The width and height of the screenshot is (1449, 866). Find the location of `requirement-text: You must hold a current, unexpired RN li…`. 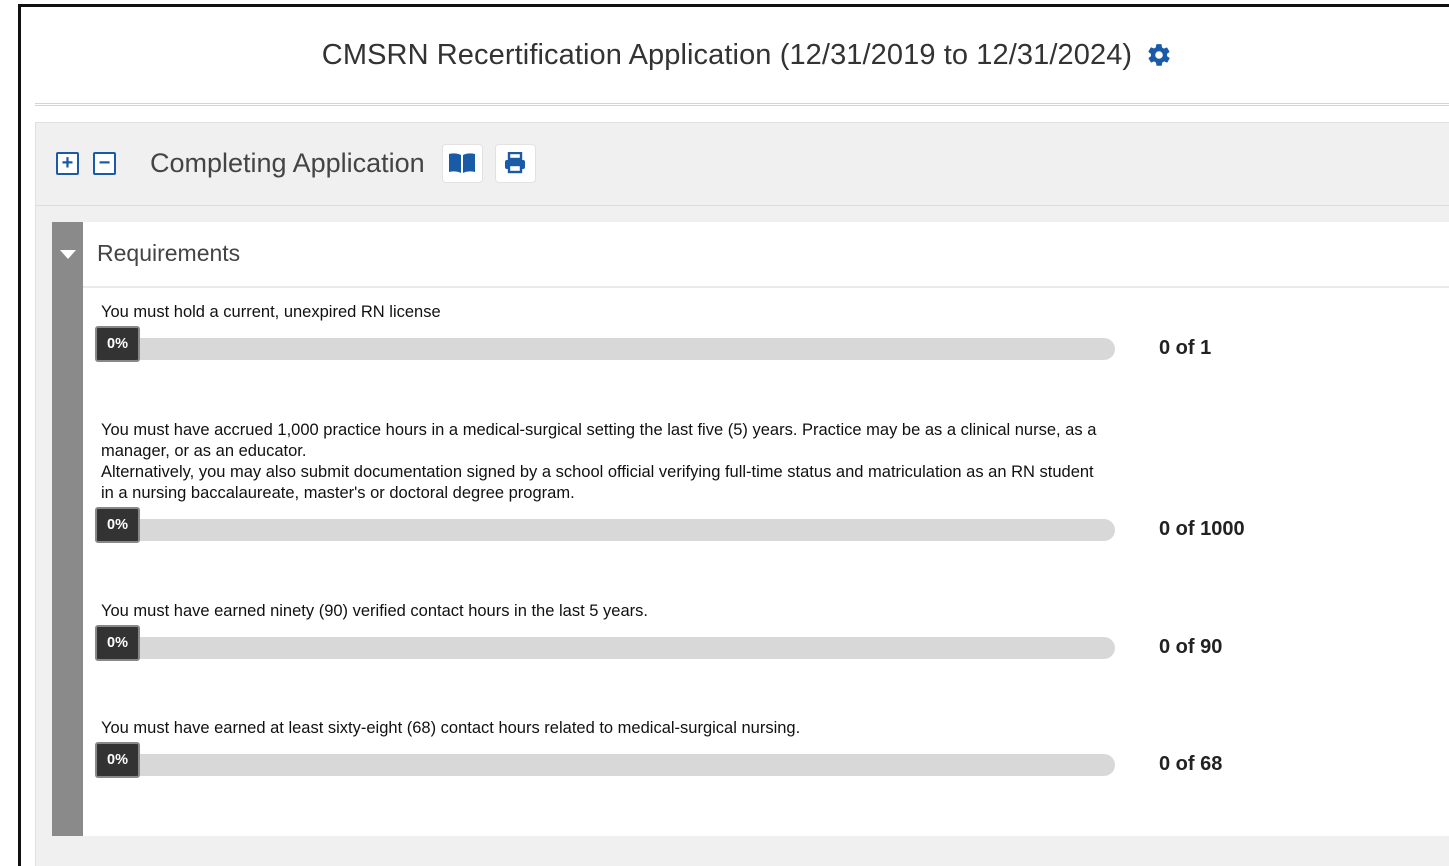

requirement-text: You must hold a current, unexpired RN li… is located at coordinates (271, 312).